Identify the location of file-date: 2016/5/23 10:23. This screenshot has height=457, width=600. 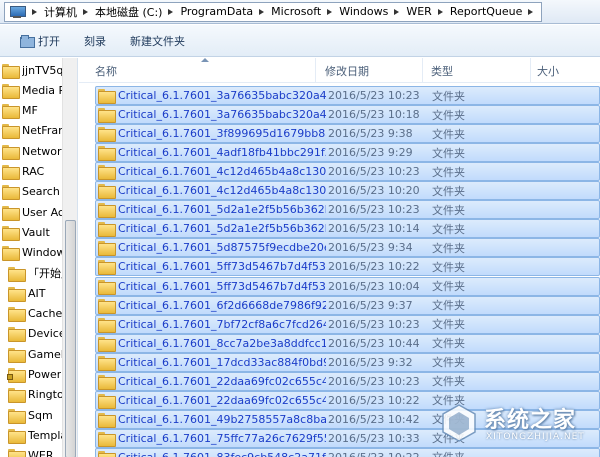
(374, 324).